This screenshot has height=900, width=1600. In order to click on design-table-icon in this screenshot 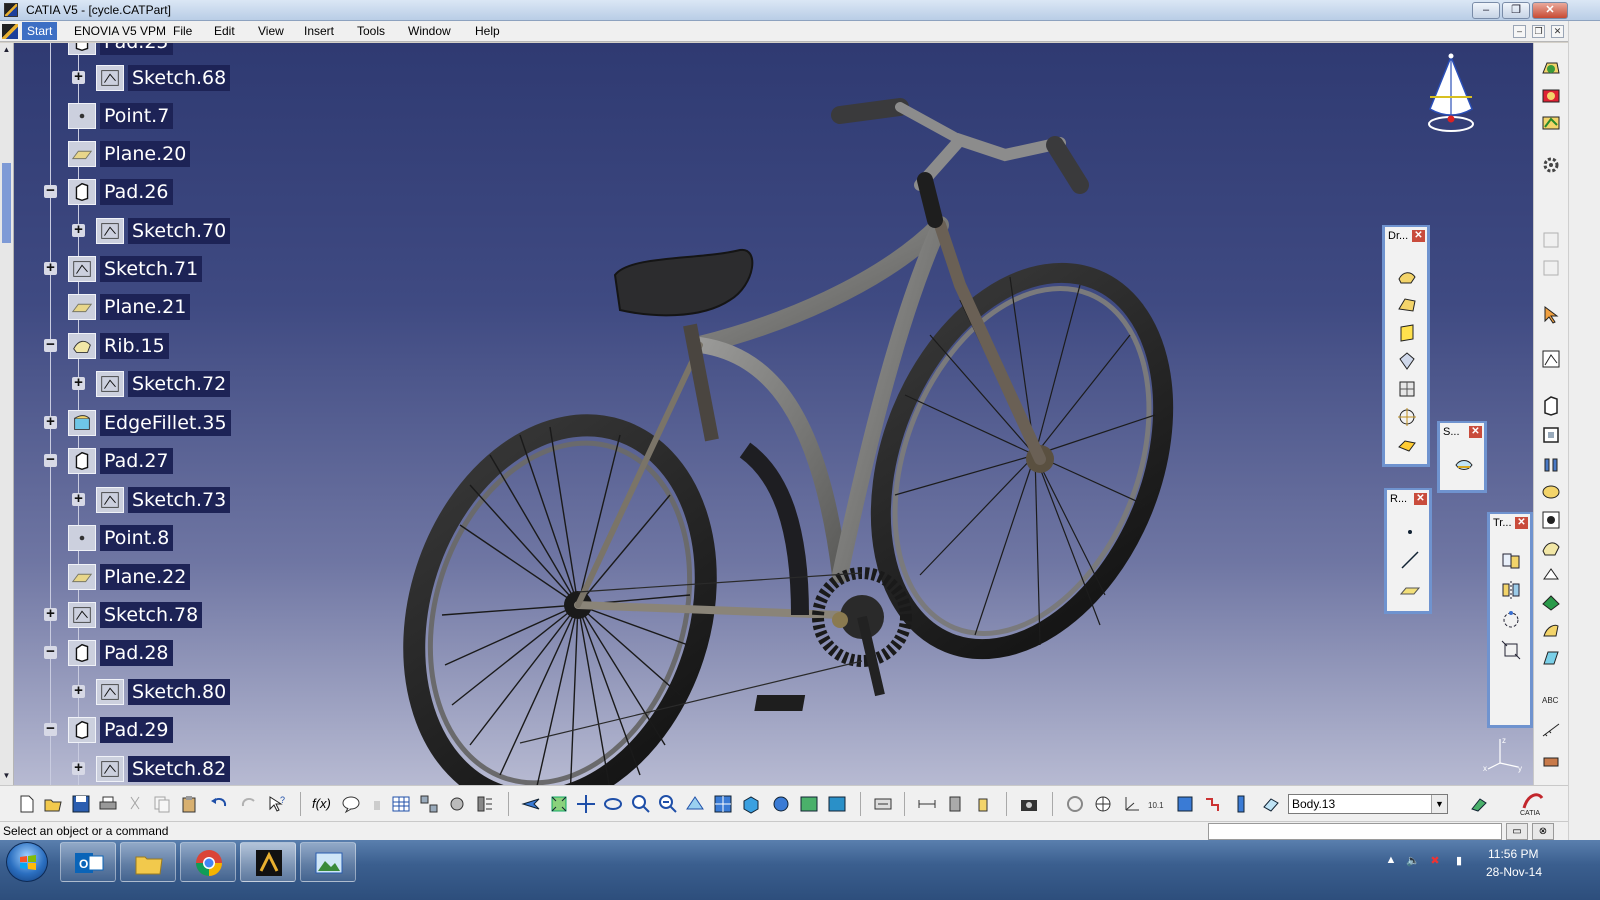, I will do `click(401, 804)`.